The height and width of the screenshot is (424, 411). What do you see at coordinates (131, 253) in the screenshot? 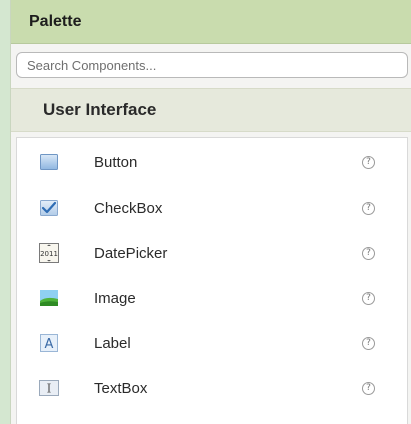
I see `component-label: DatePicker` at bounding box center [131, 253].